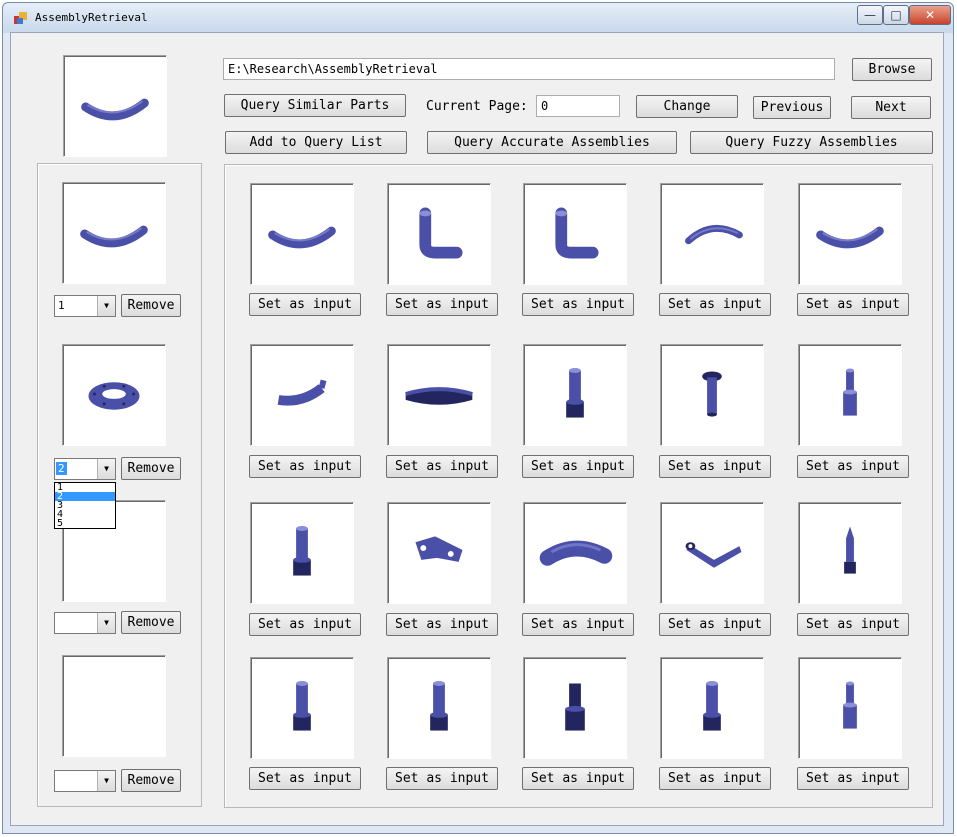  Describe the element at coordinates (85, 469) in the screenshot. I see `slot-count-select: 2 ▼` at that location.